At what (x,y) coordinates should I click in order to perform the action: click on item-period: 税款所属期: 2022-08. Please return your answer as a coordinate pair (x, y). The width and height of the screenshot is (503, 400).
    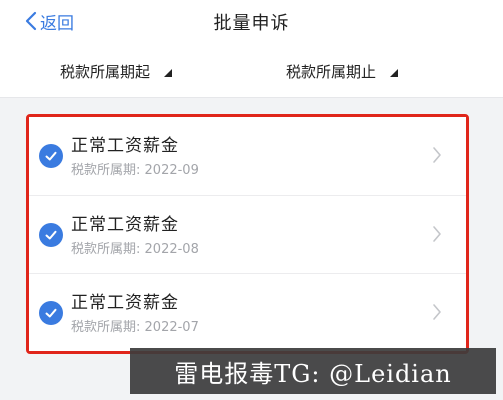
    Looking at the image, I should click on (135, 249).